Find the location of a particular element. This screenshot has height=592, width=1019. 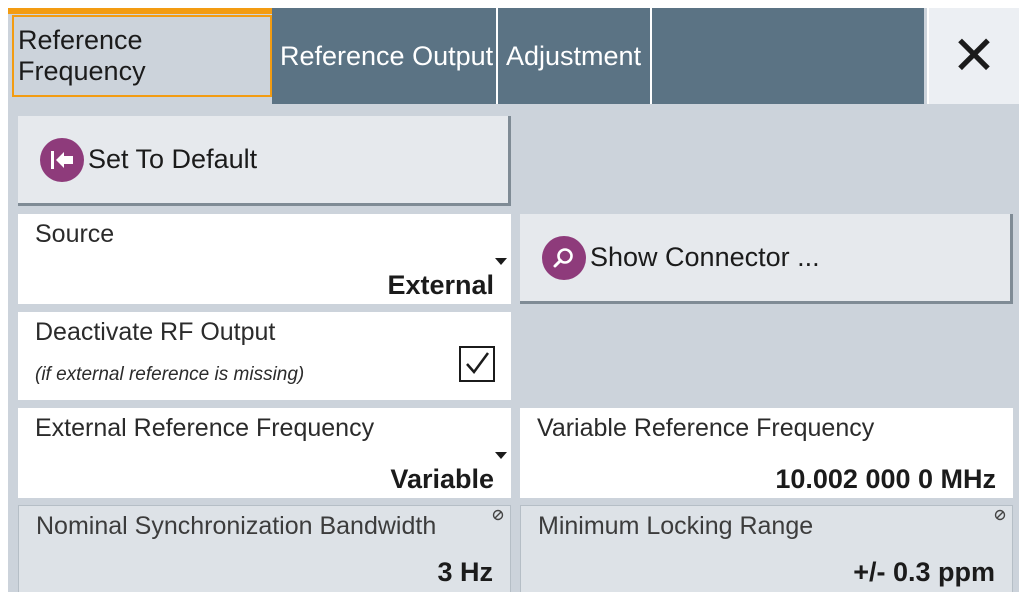

search-icon is located at coordinates (564, 257).